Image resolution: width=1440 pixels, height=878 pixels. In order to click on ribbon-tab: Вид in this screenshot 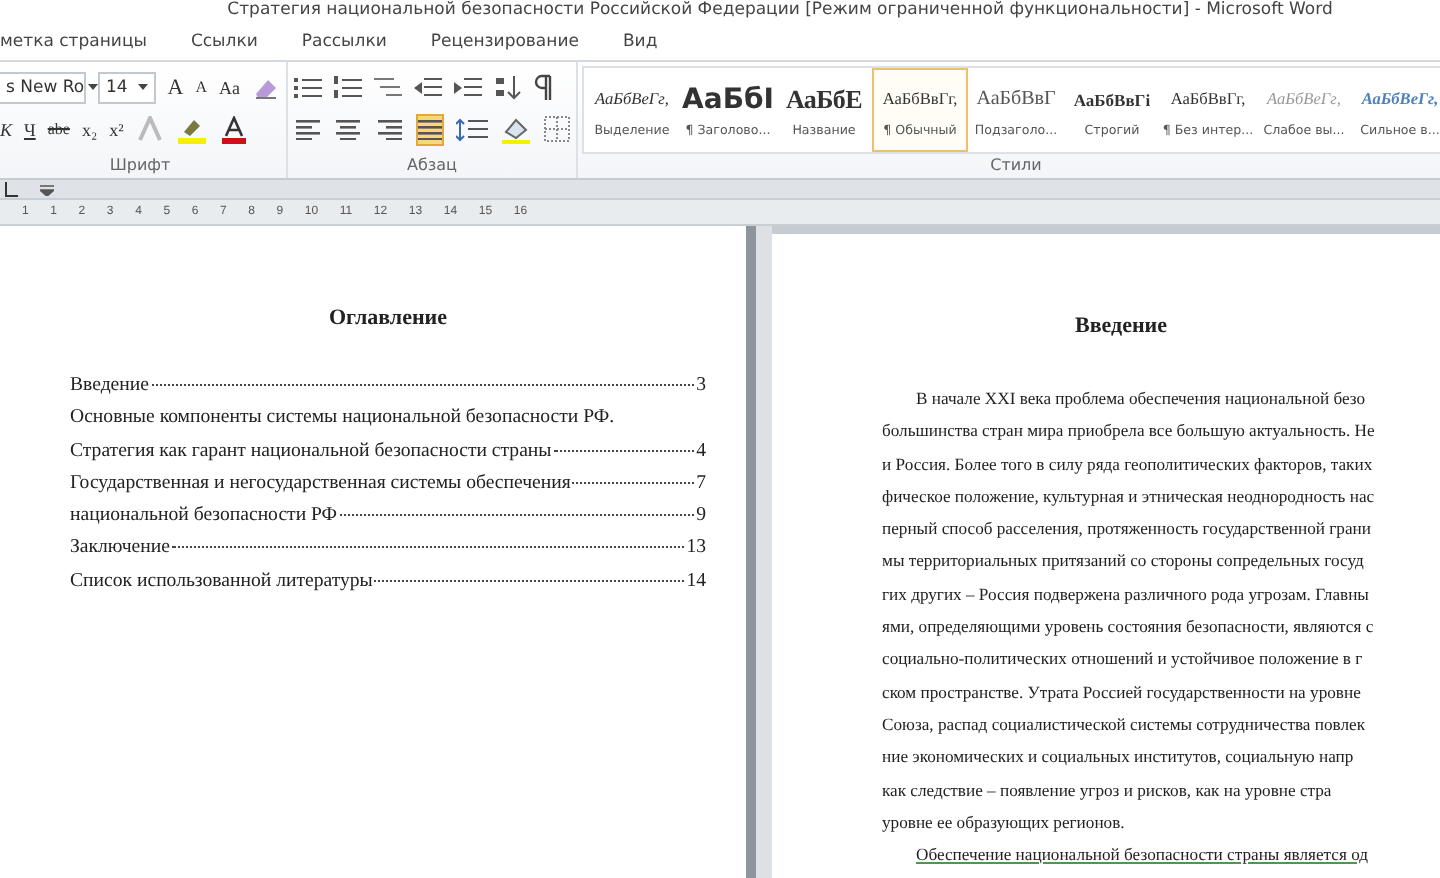, I will do `click(640, 42)`.